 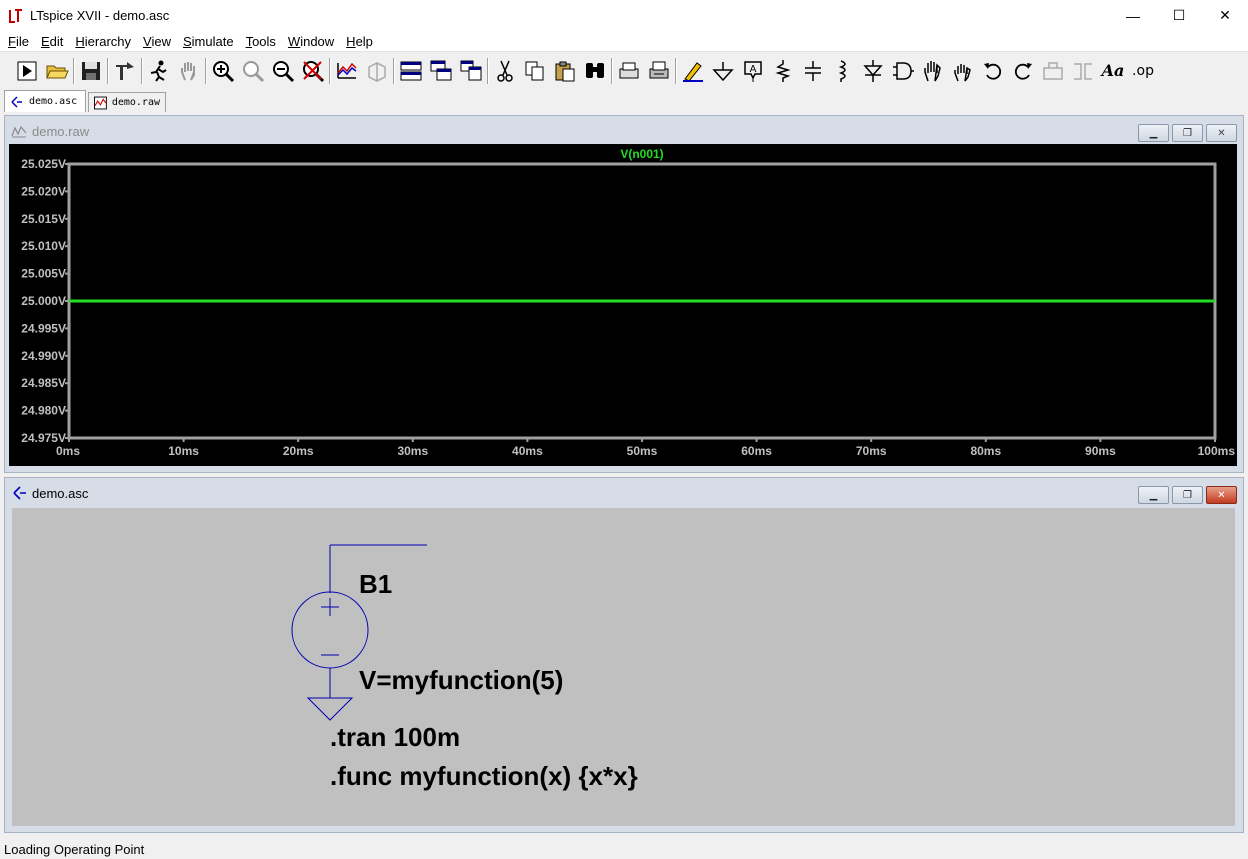 What do you see at coordinates (52, 41) in the screenshot?
I see `menu-edit: Edit` at bounding box center [52, 41].